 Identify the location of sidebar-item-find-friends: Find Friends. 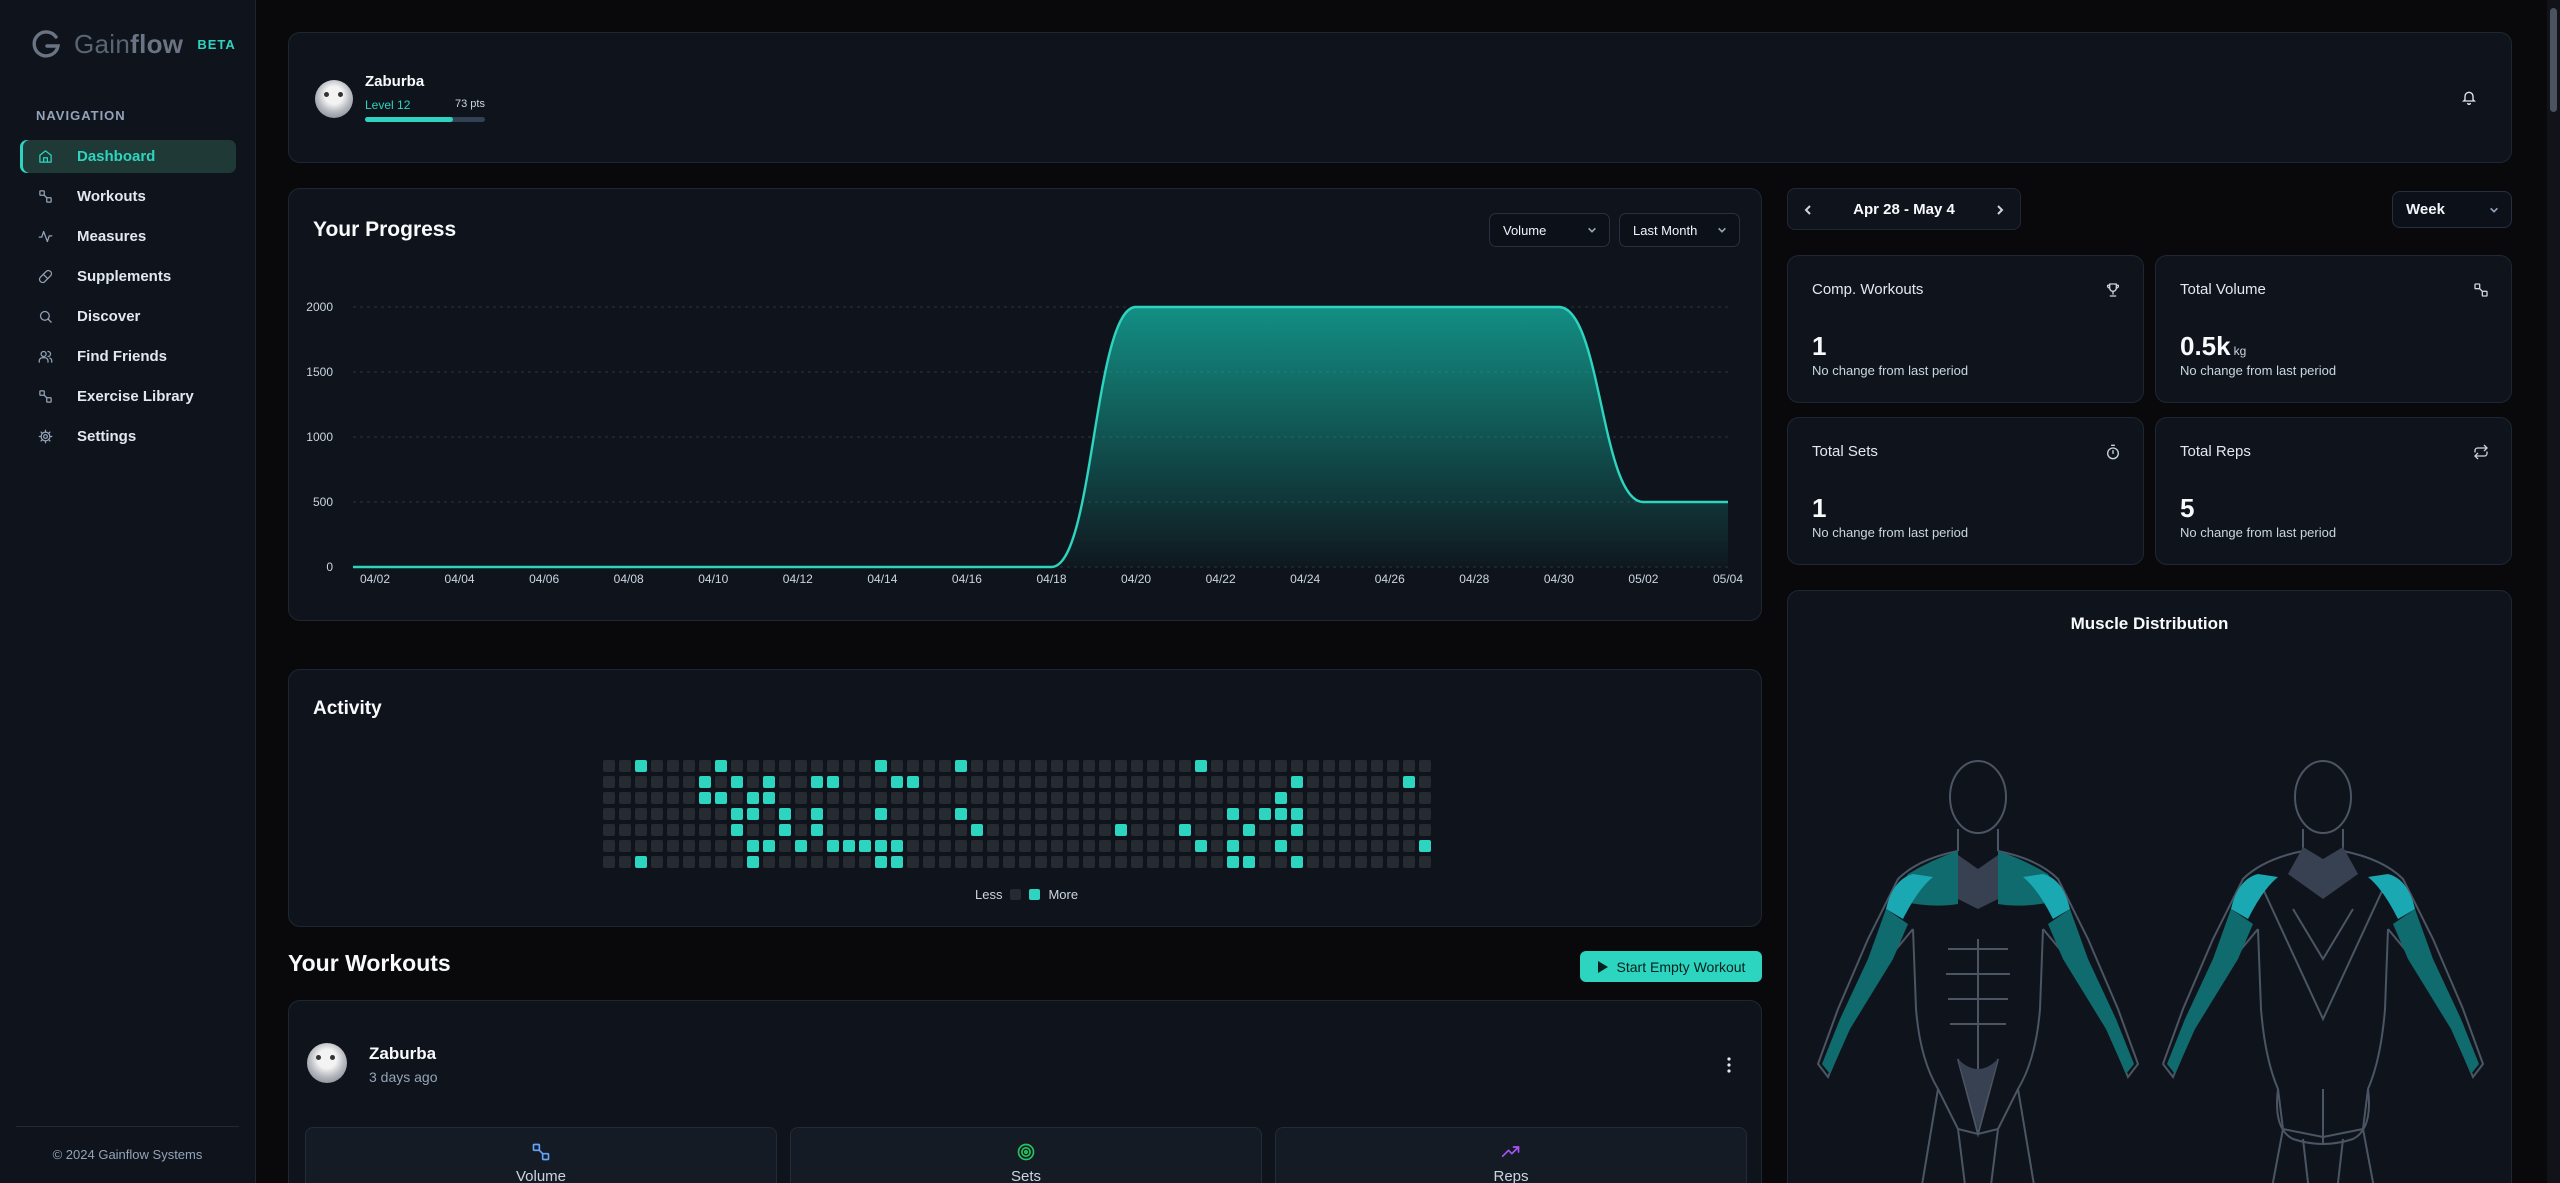
(128, 356).